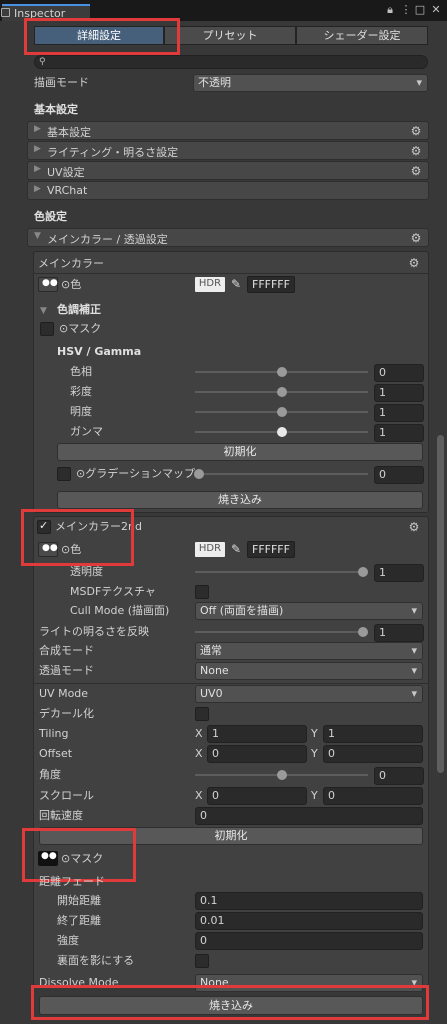  I want to click on search-icon: ⚲, so click(42, 62).